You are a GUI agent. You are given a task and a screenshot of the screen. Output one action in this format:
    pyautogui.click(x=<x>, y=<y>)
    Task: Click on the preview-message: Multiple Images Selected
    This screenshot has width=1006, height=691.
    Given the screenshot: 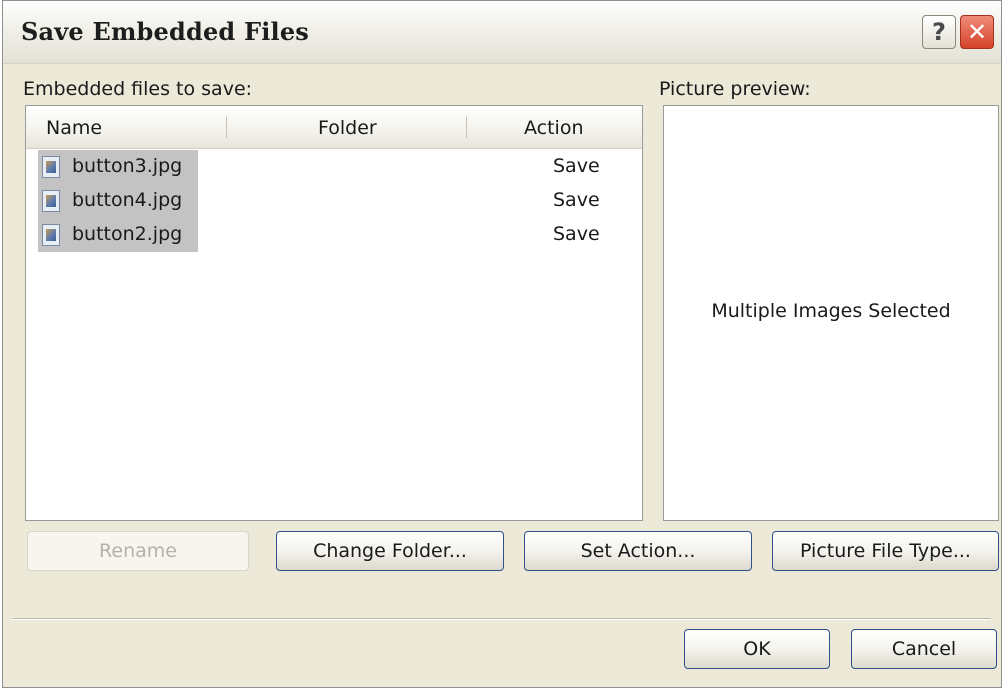 What is the action you would take?
    pyautogui.click(x=831, y=311)
    